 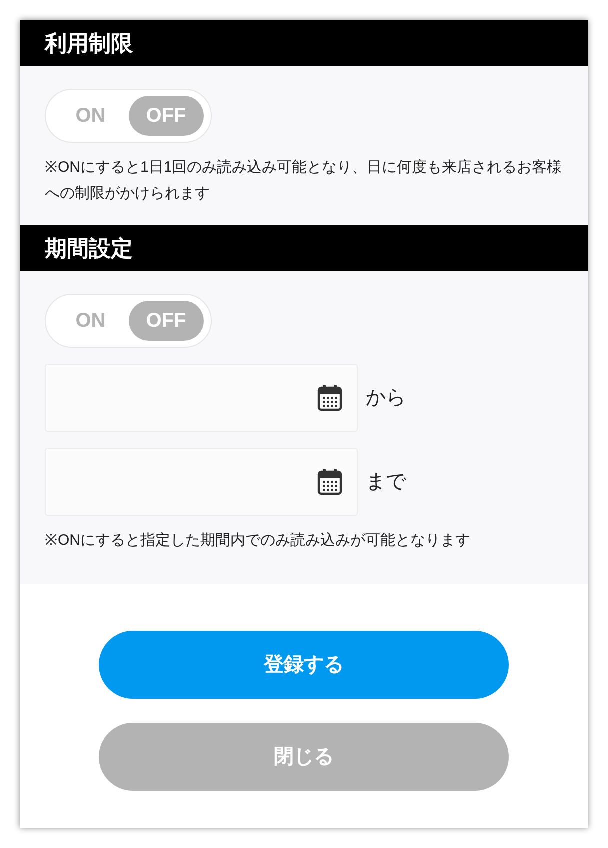 I want to click on section-title: 利用制限, so click(x=89, y=44).